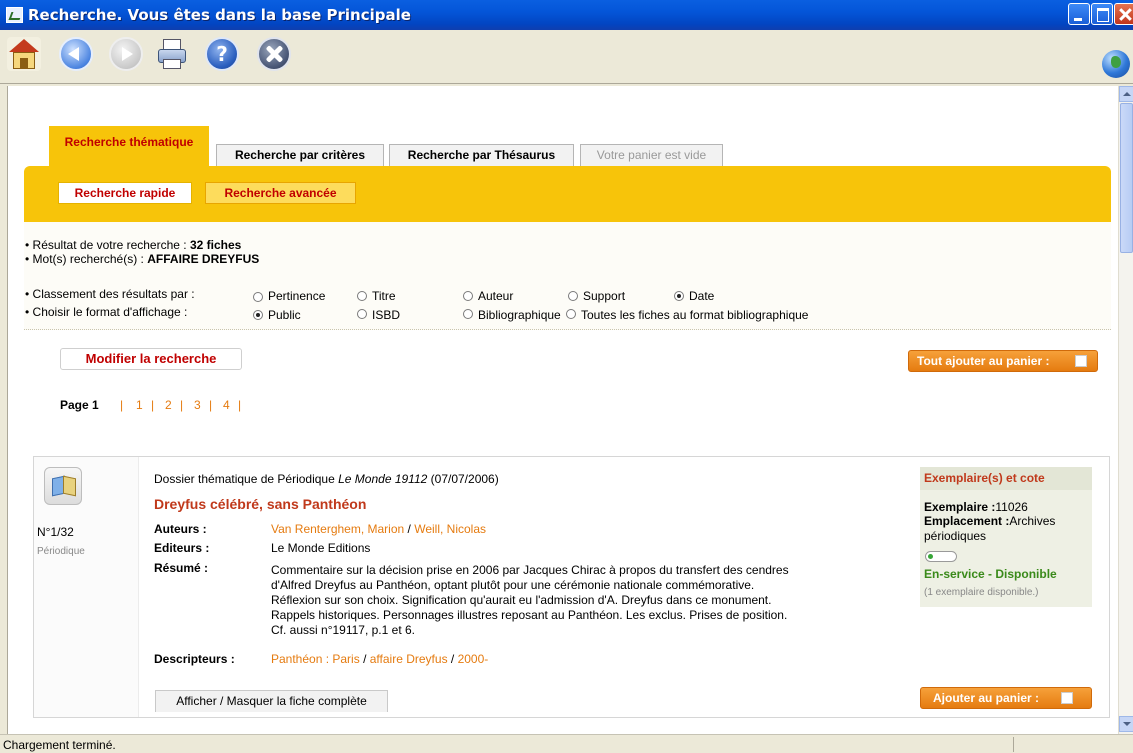 This screenshot has height=753, width=1133. Describe the element at coordinates (182, 548) in the screenshot. I see `editors-label: Editeurs :` at that location.